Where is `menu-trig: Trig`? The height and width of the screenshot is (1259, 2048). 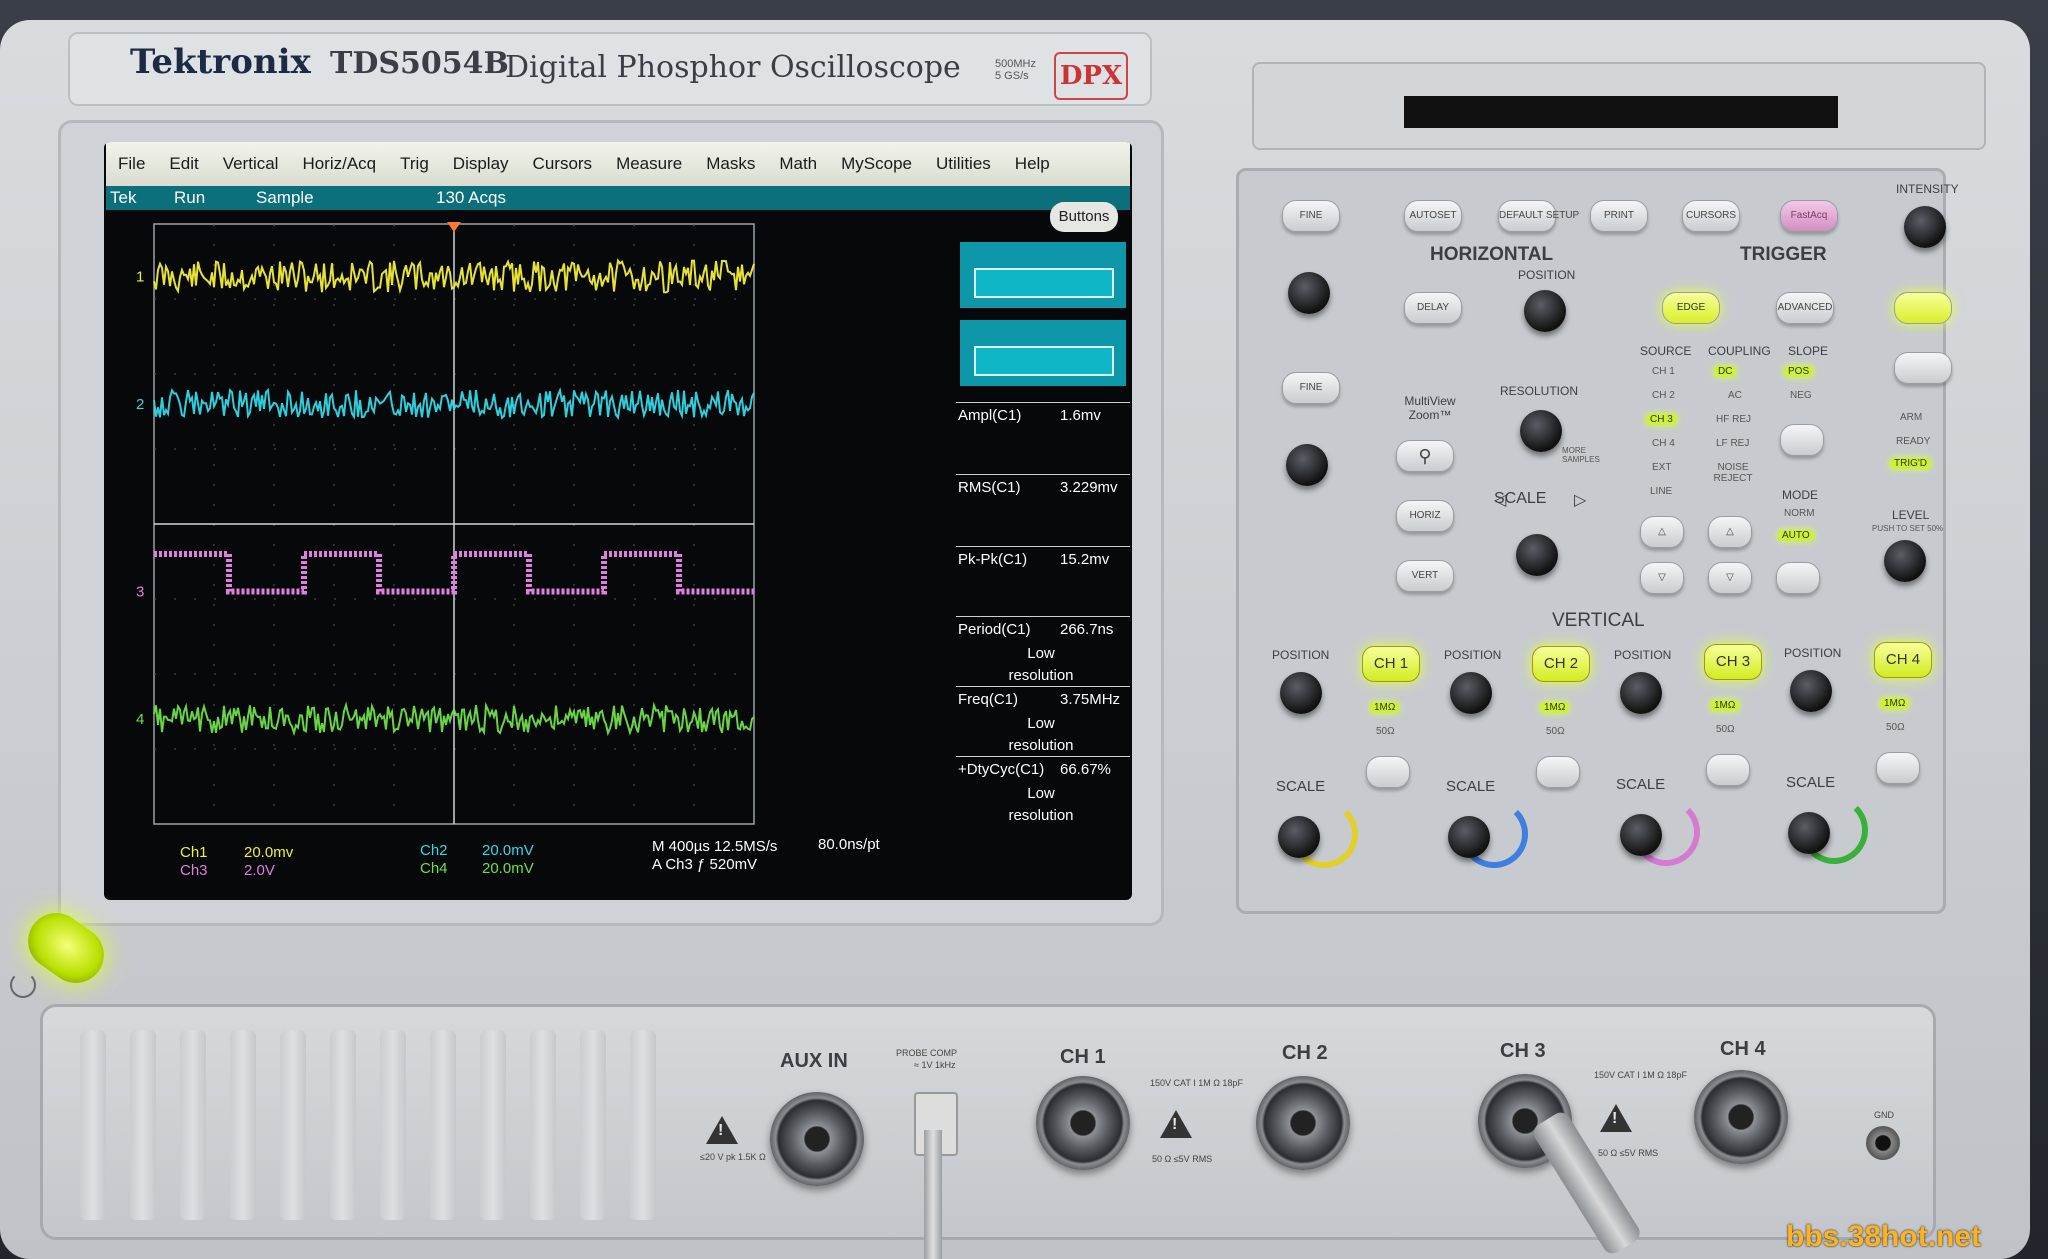
menu-trig: Trig is located at coordinates (414, 164).